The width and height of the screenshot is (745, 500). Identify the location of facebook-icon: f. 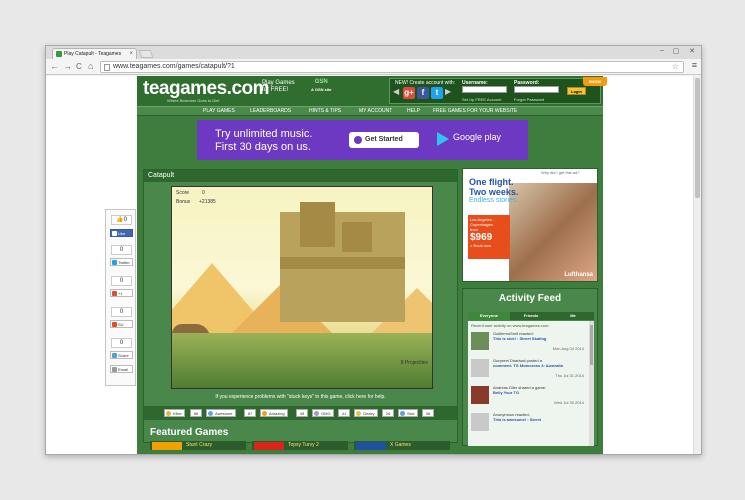
(423, 93).